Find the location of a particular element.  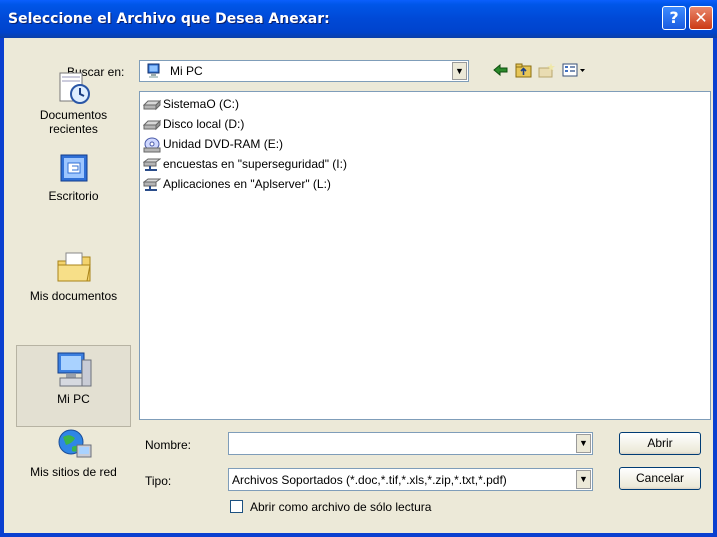

place-label: Escritorio is located at coordinates (73, 196).